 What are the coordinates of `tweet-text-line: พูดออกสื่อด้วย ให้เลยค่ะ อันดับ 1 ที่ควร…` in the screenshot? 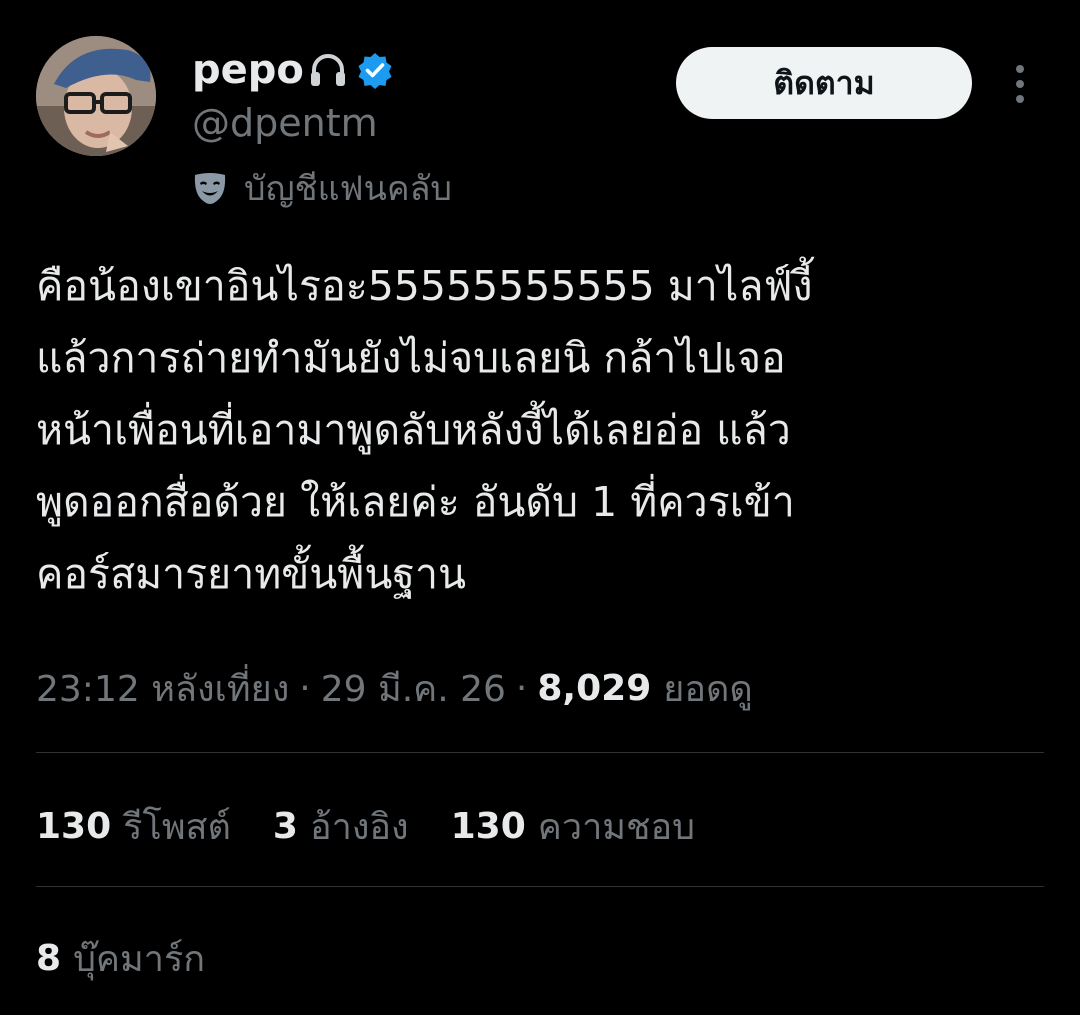 It's located at (415, 502).